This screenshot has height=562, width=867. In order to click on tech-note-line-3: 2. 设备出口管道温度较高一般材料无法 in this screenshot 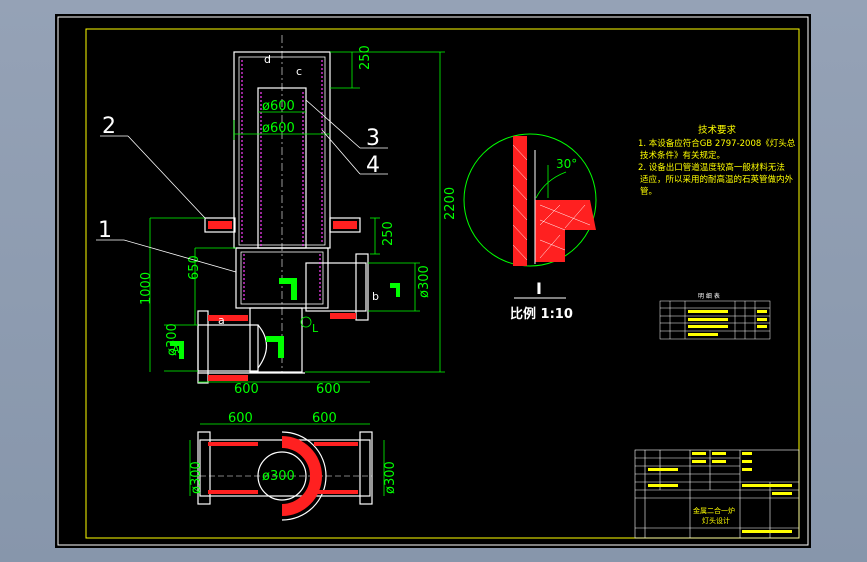, I will do `click(711, 167)`.